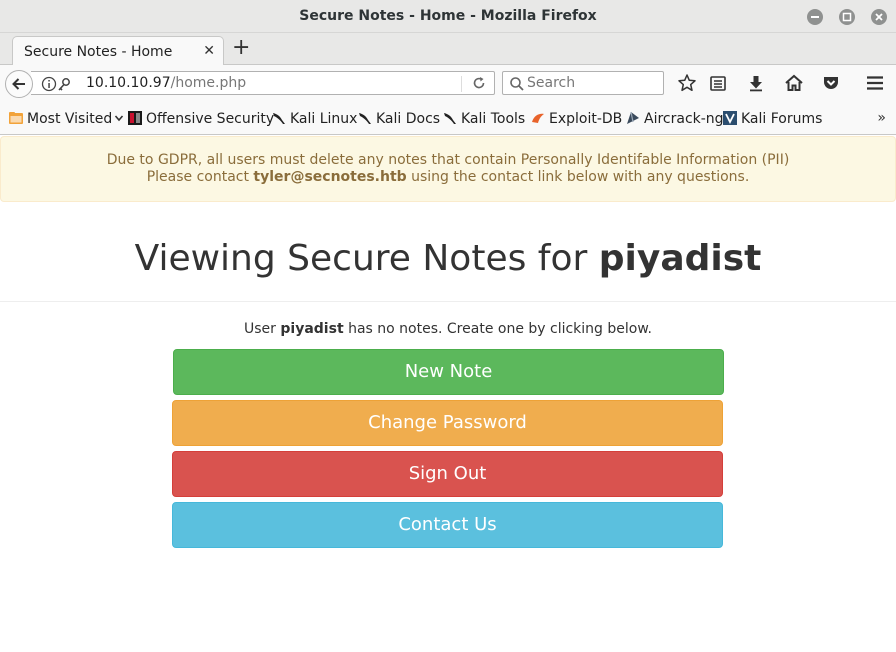 The width and height of the screenshot is (896, 652). Describe the element at coordinates (674, 118) in the screenshot. I see `bookmark-aircrack-ng: Aircrack-ng` at that location.